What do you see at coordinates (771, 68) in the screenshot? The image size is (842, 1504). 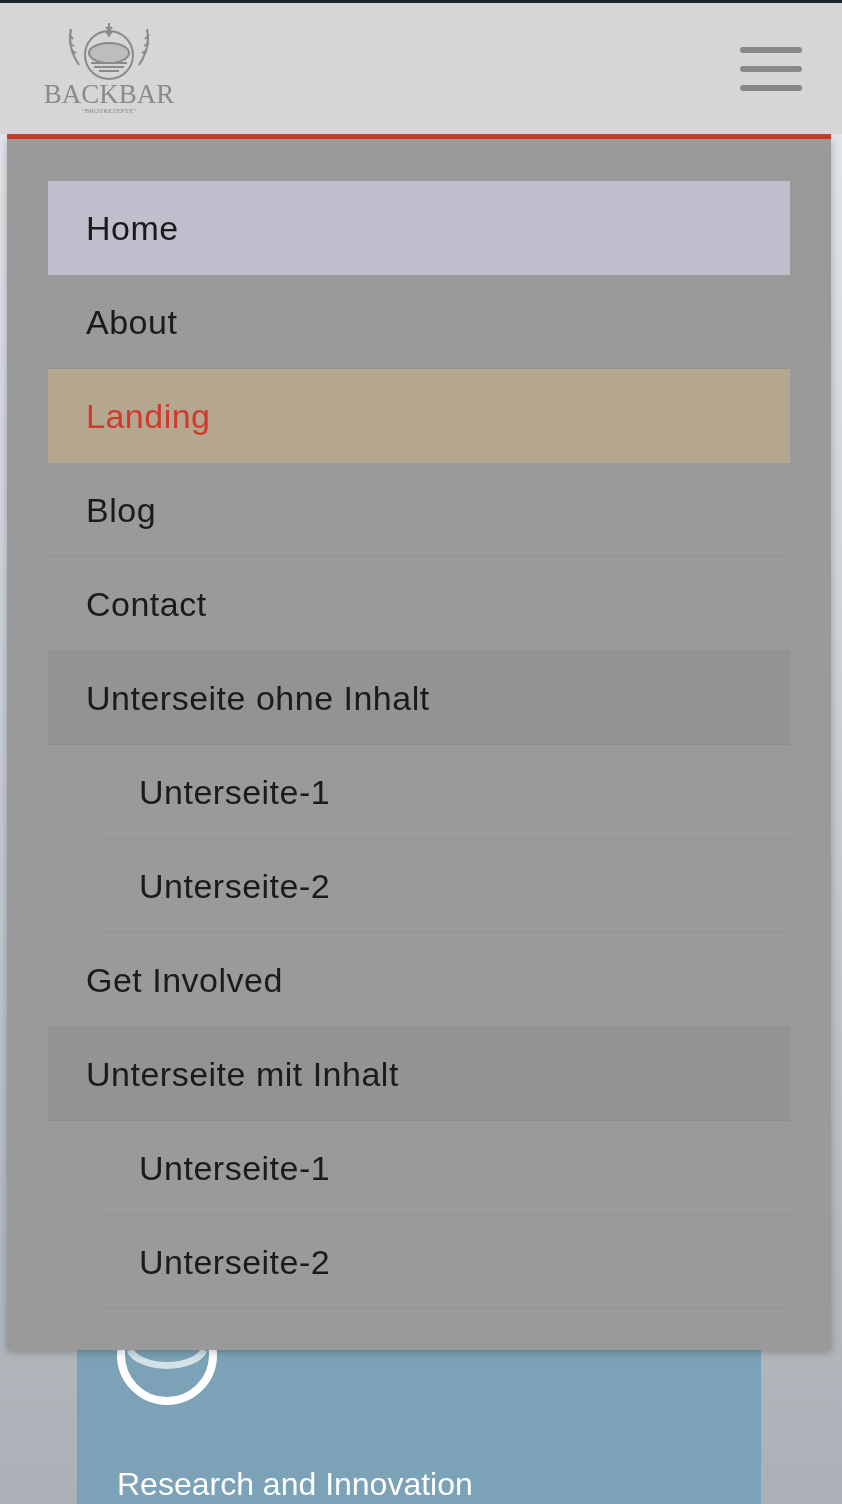 I see `menu-icon` at bounding box center [771, 68].